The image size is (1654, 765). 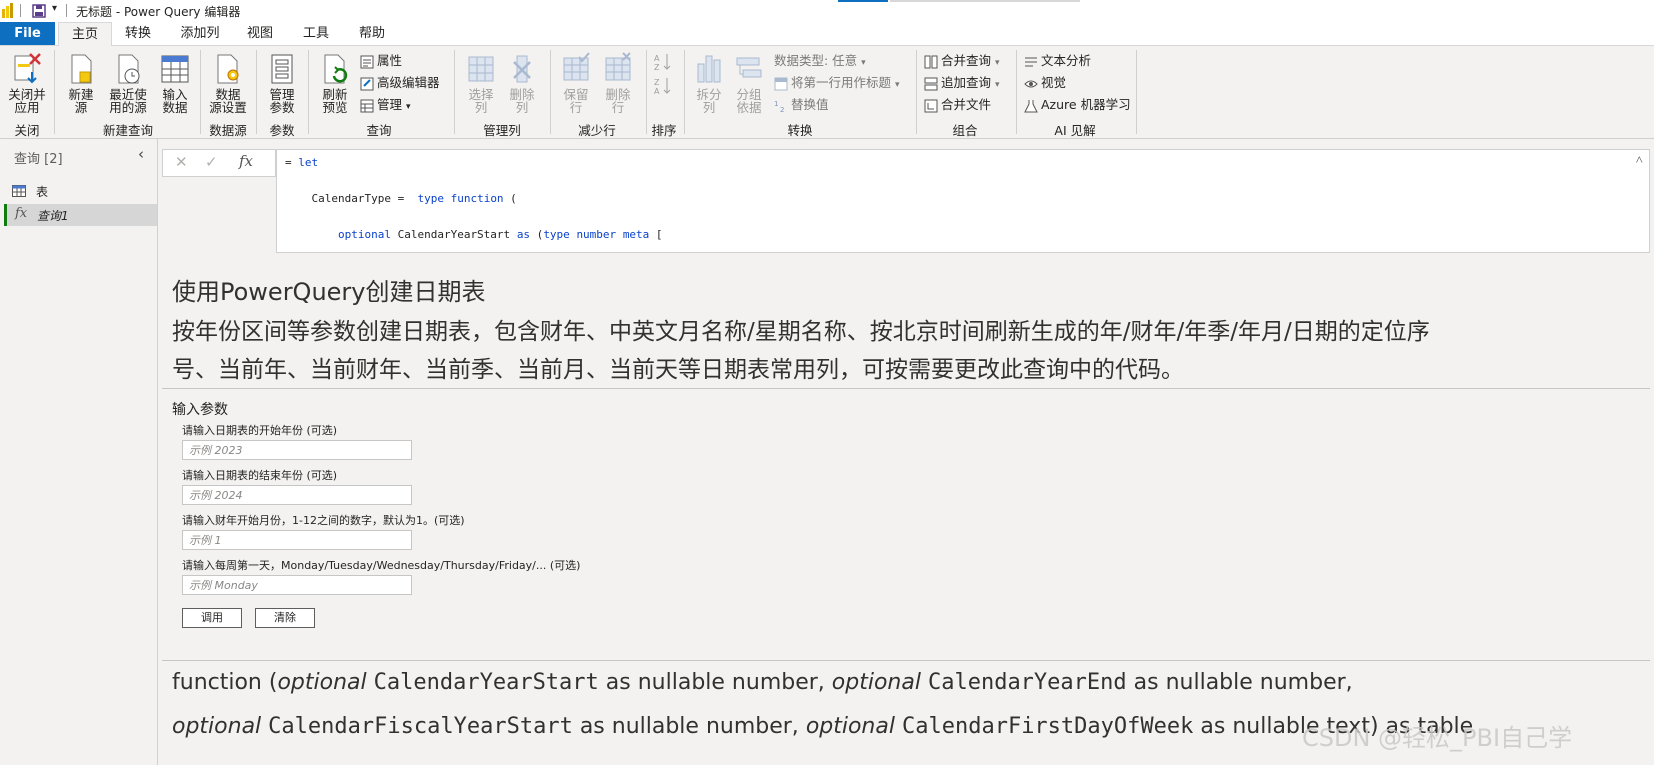 What do you see at coordinates (8, 12) in the screenshot?
I see `powerbi-logo-icon` at bounding box center [8, 12].